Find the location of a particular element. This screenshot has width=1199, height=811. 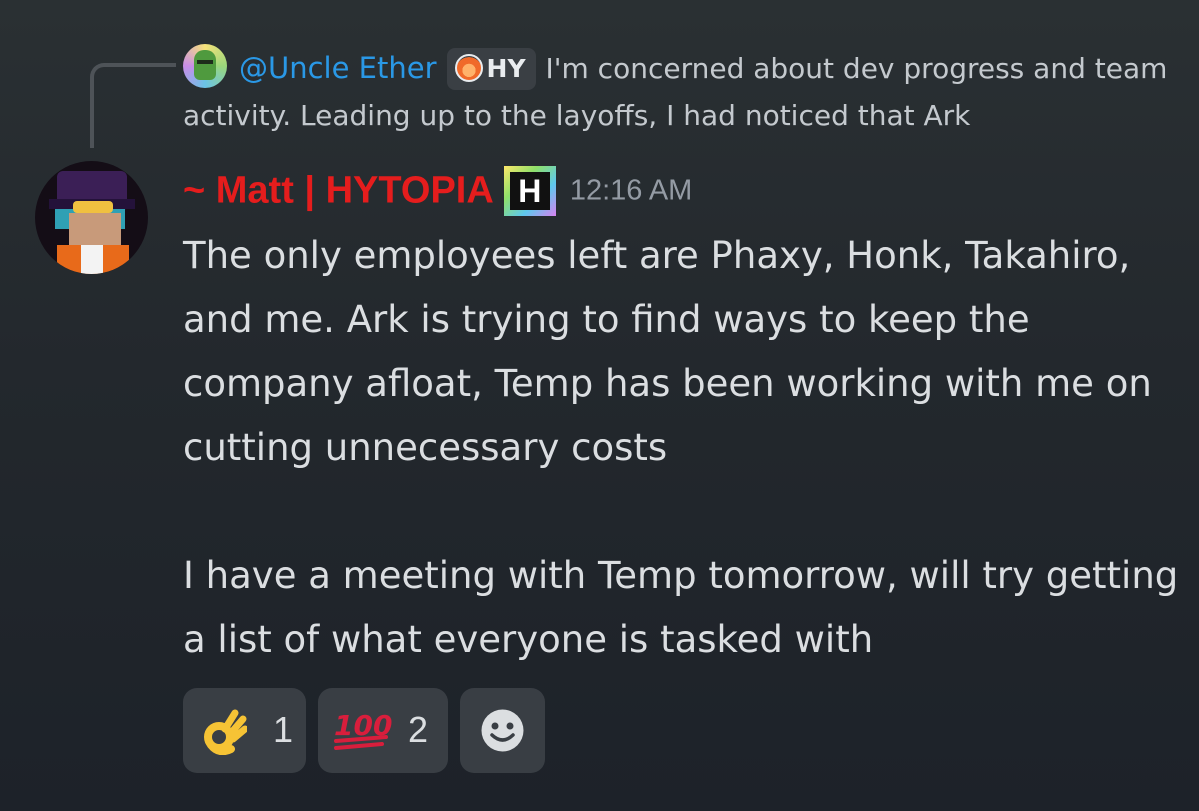

author-avatar is located at coordinates (91, 217).